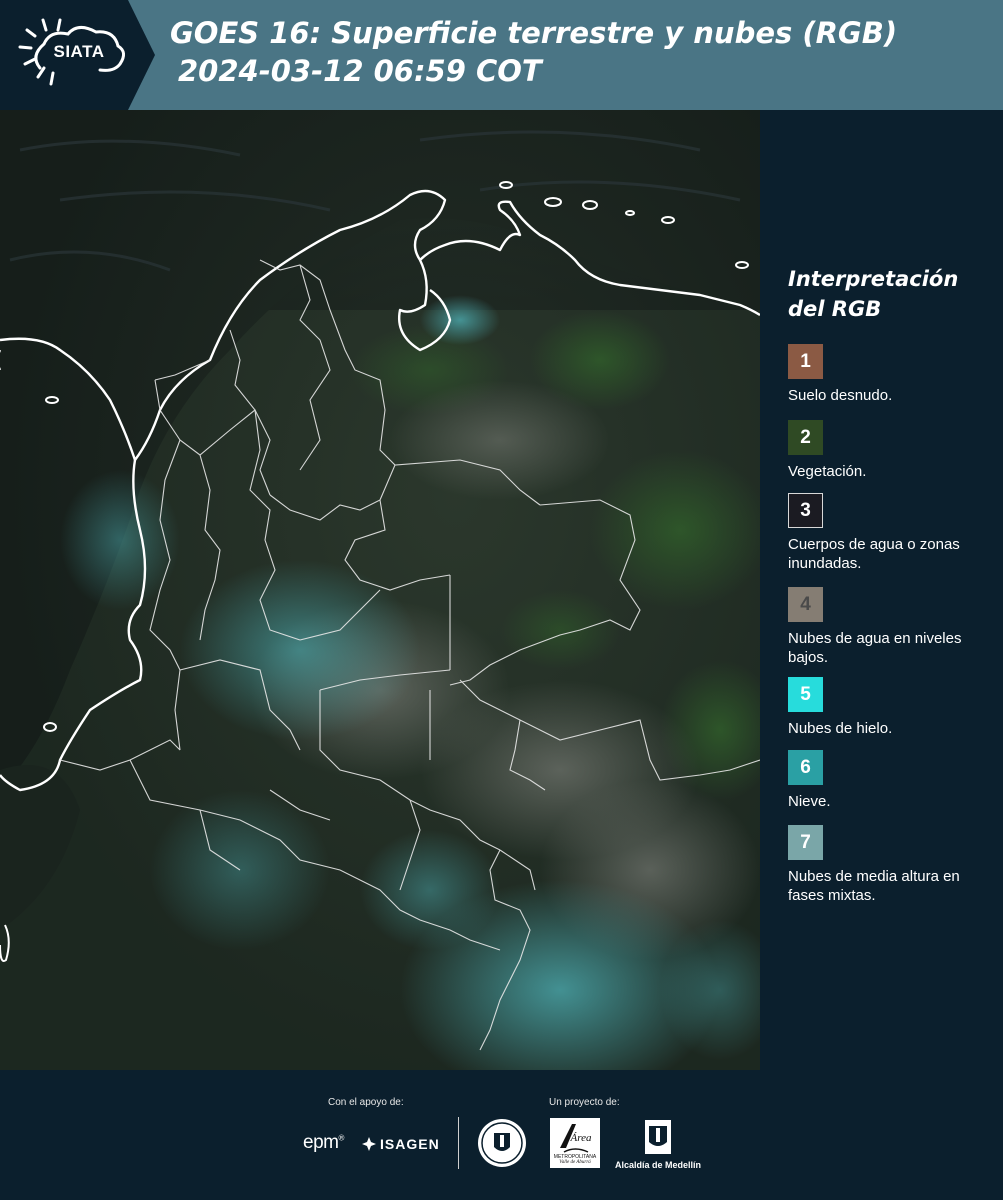 Image resolution: width=1003 pixels, height=1200 pixels. What do you see at coordinates (658, 1165) in the screenshot?
I see `alcaldia-logo-text: Alcaldía de Medellín` at bounding box center [658, 1165].